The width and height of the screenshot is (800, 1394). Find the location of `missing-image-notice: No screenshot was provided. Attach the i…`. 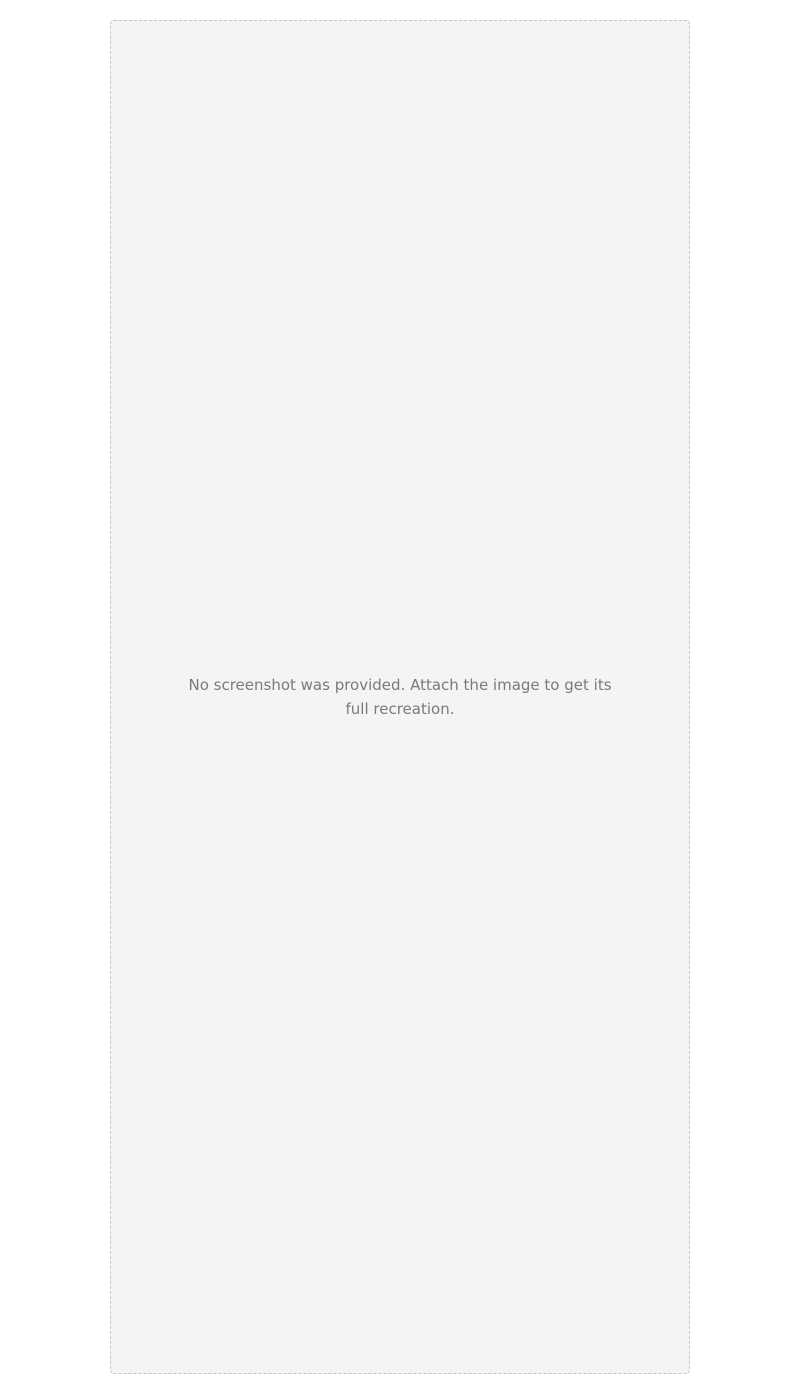

missing-image-notice: No screenshot was provided. Attach the i… is located at coordinates (400, 697).